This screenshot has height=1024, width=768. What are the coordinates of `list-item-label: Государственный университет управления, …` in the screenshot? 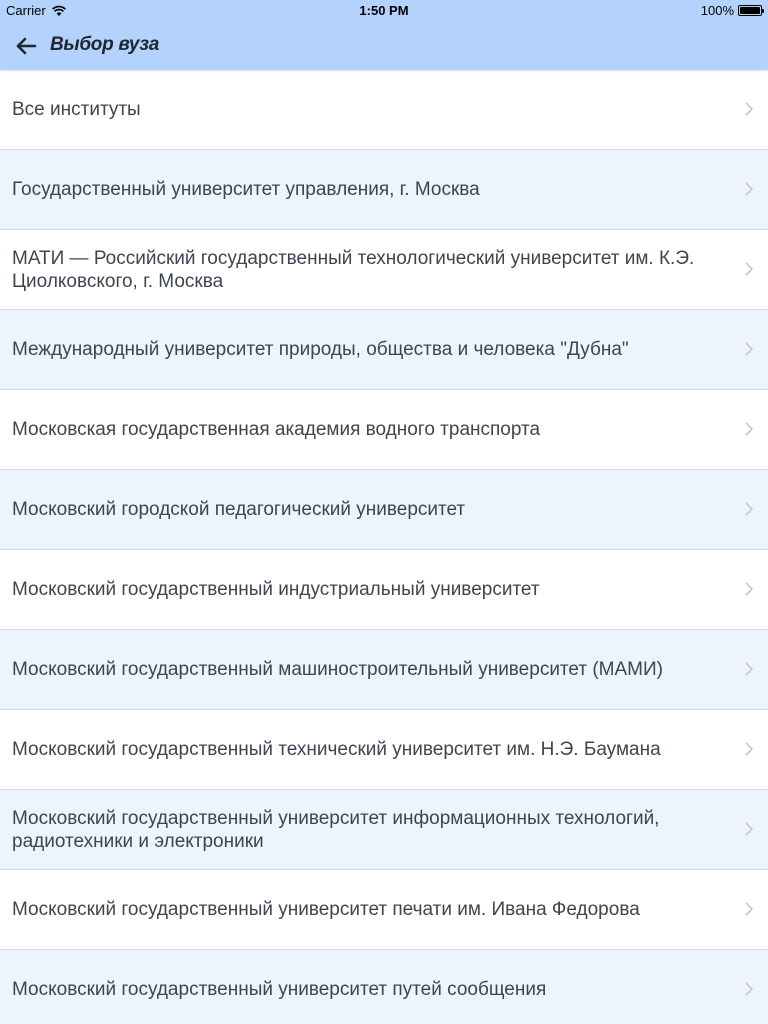 It's located at (246, 189).